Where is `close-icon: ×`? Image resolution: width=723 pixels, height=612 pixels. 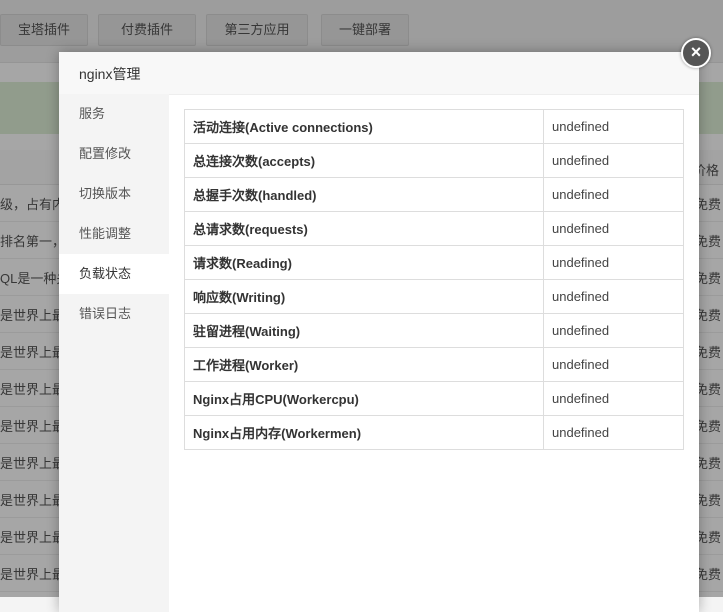
close-icon: × is located at coordinates (696, 53).